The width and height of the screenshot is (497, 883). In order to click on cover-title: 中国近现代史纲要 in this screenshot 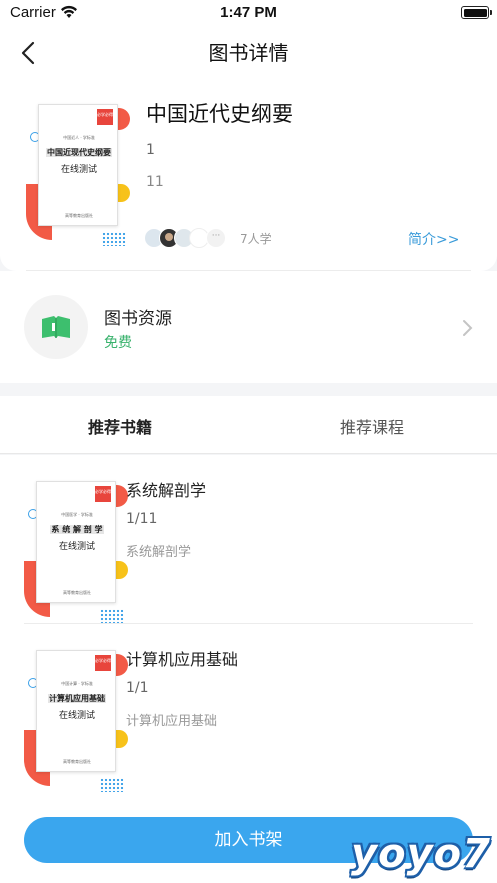, I will do `click(79, 152)`.